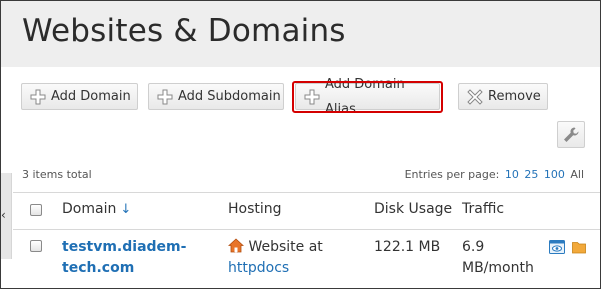  I want to click on column-domain: Domain ↓, so click(96, 209).